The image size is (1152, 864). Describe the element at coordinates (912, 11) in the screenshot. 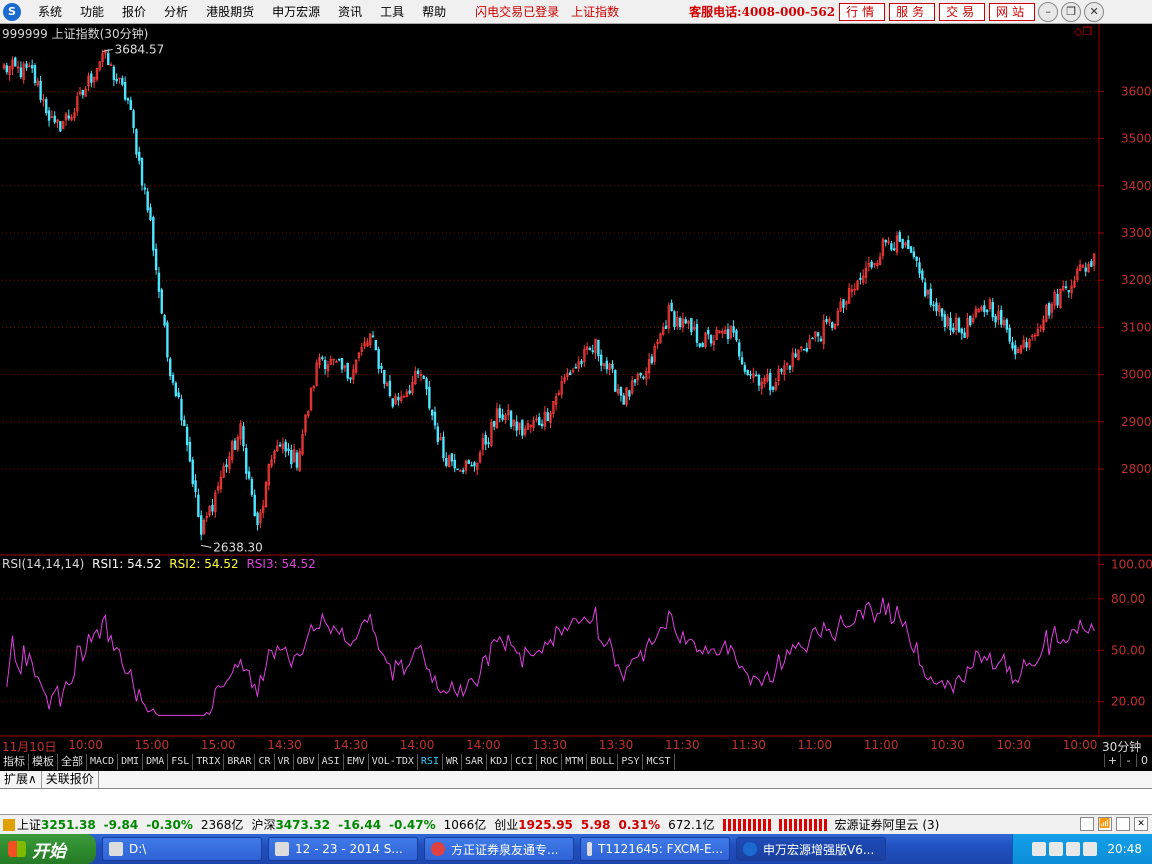

I see `service-button: 服务` at that location.